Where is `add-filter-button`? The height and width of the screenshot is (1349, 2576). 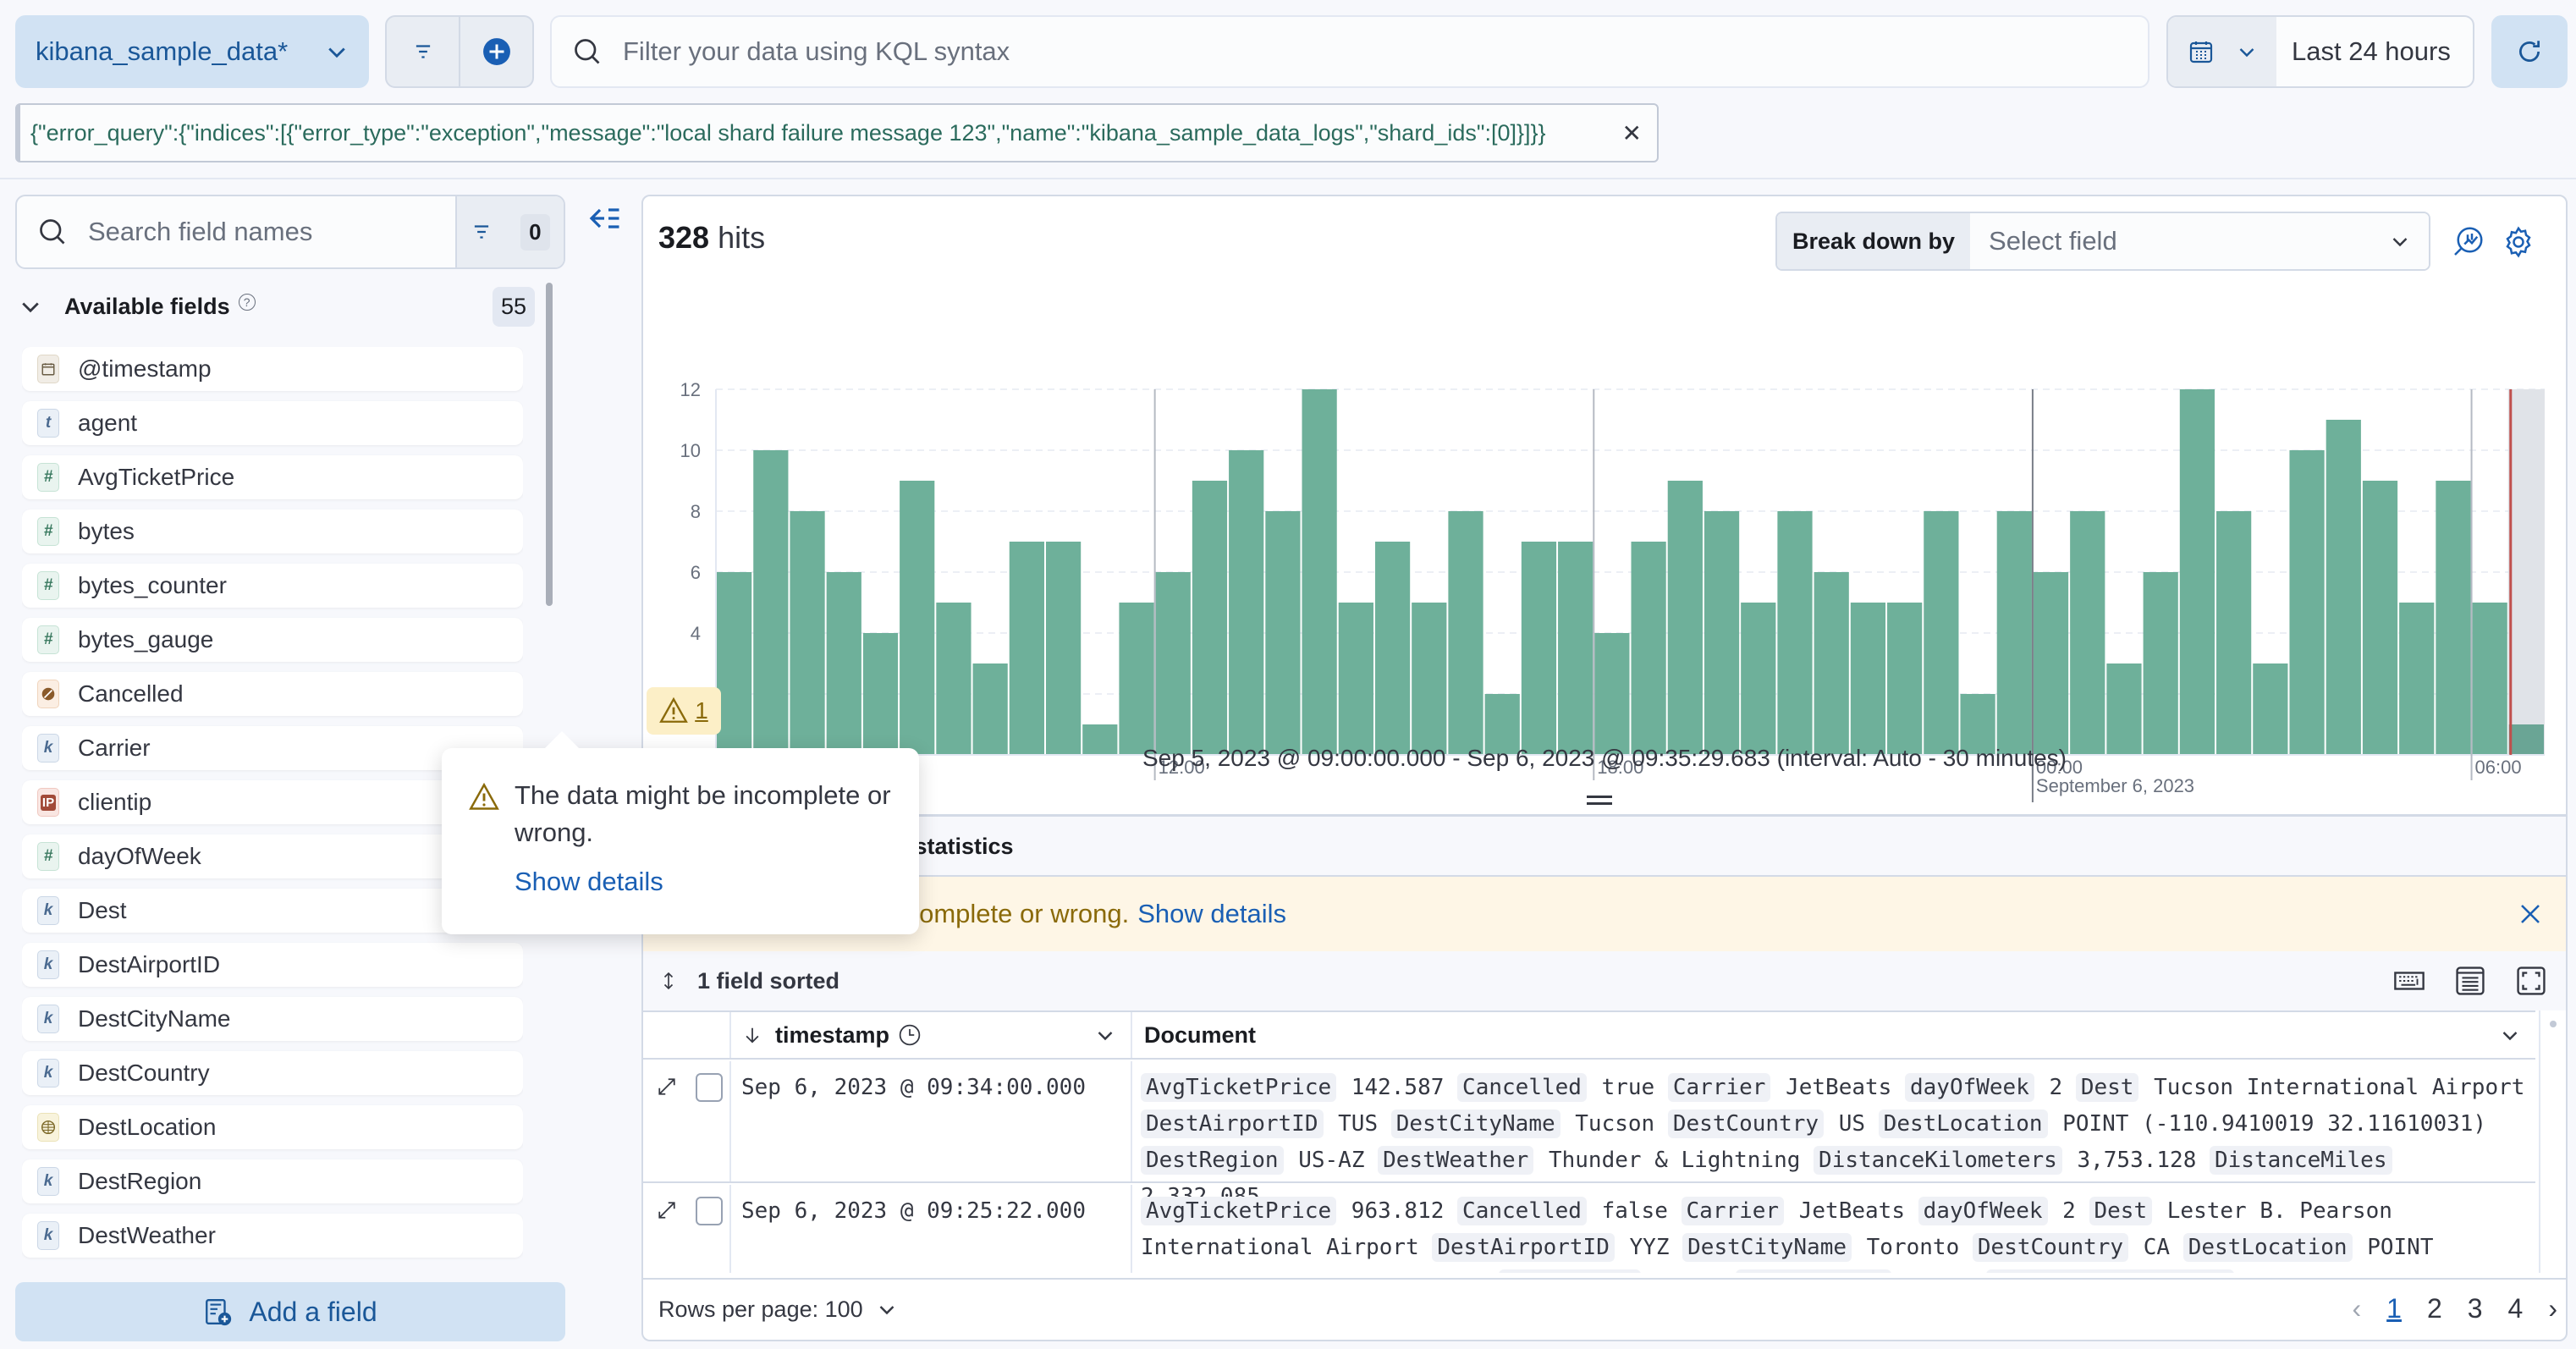
add-filter-button is located at coordinates (495, 51).